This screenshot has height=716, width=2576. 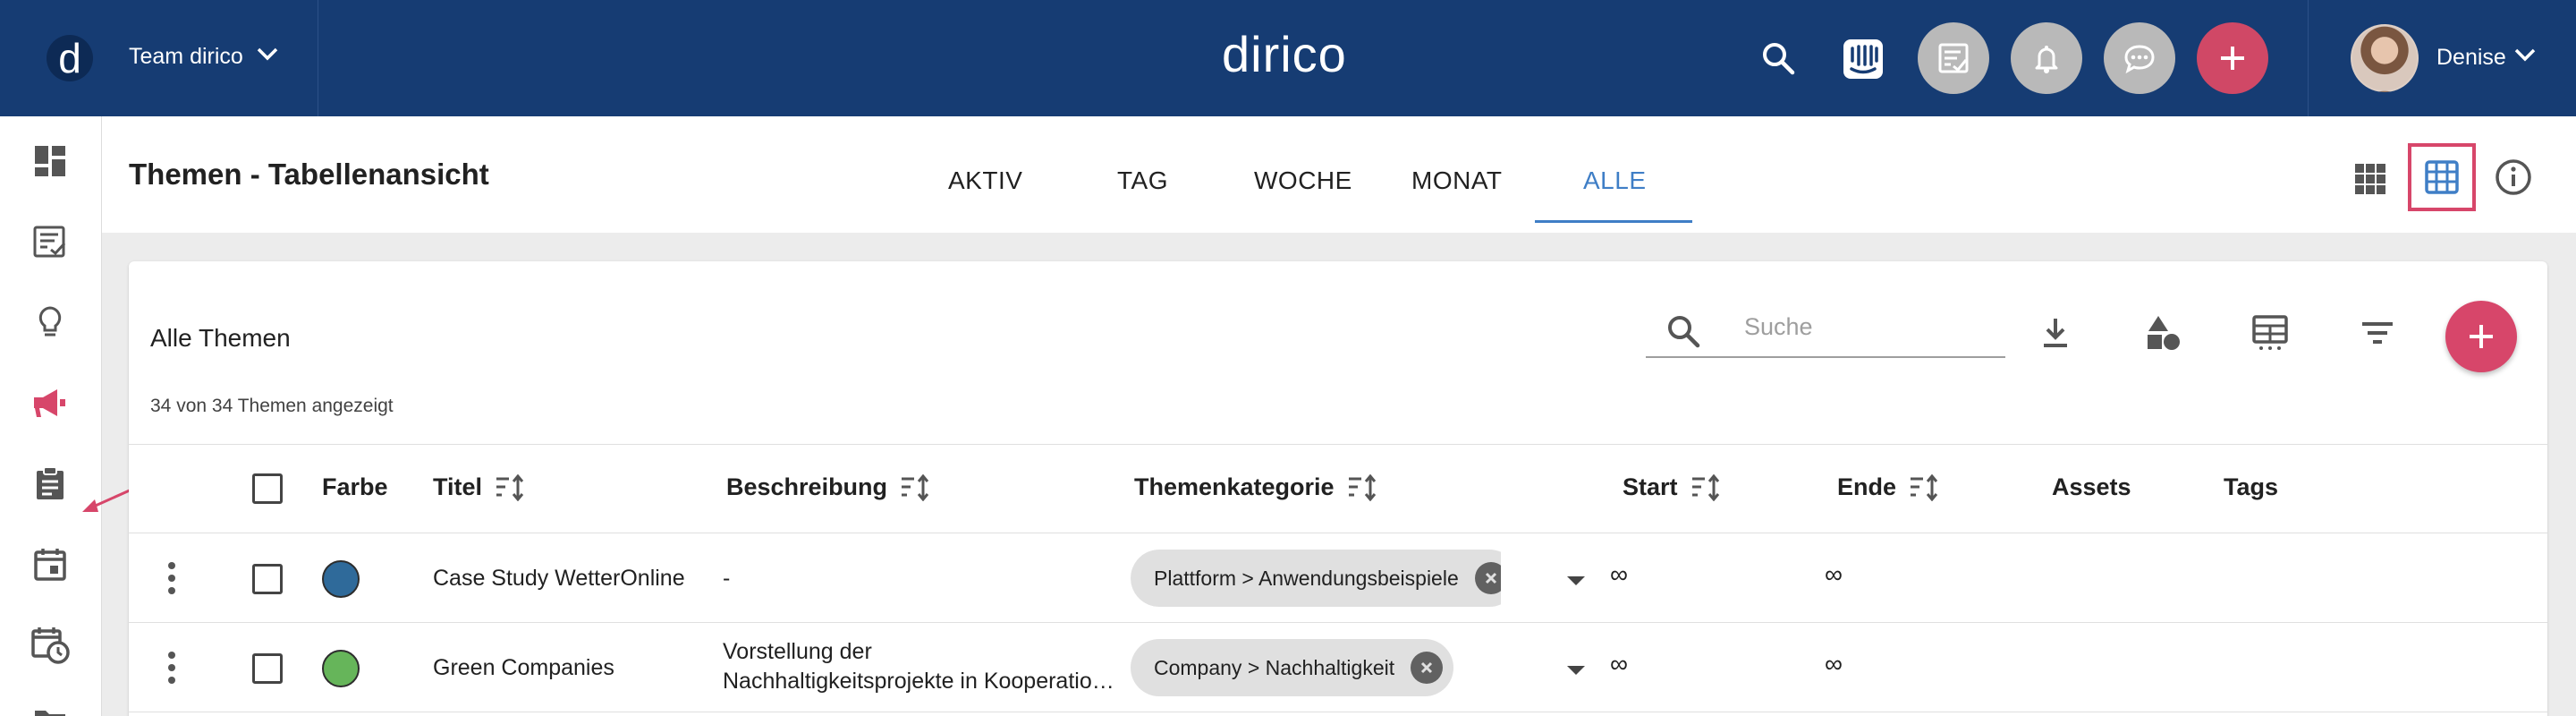 What do you see at coordinates (727, 578) in the screenshot?
I see `topic-description: -` at bounding box center [727, 578].